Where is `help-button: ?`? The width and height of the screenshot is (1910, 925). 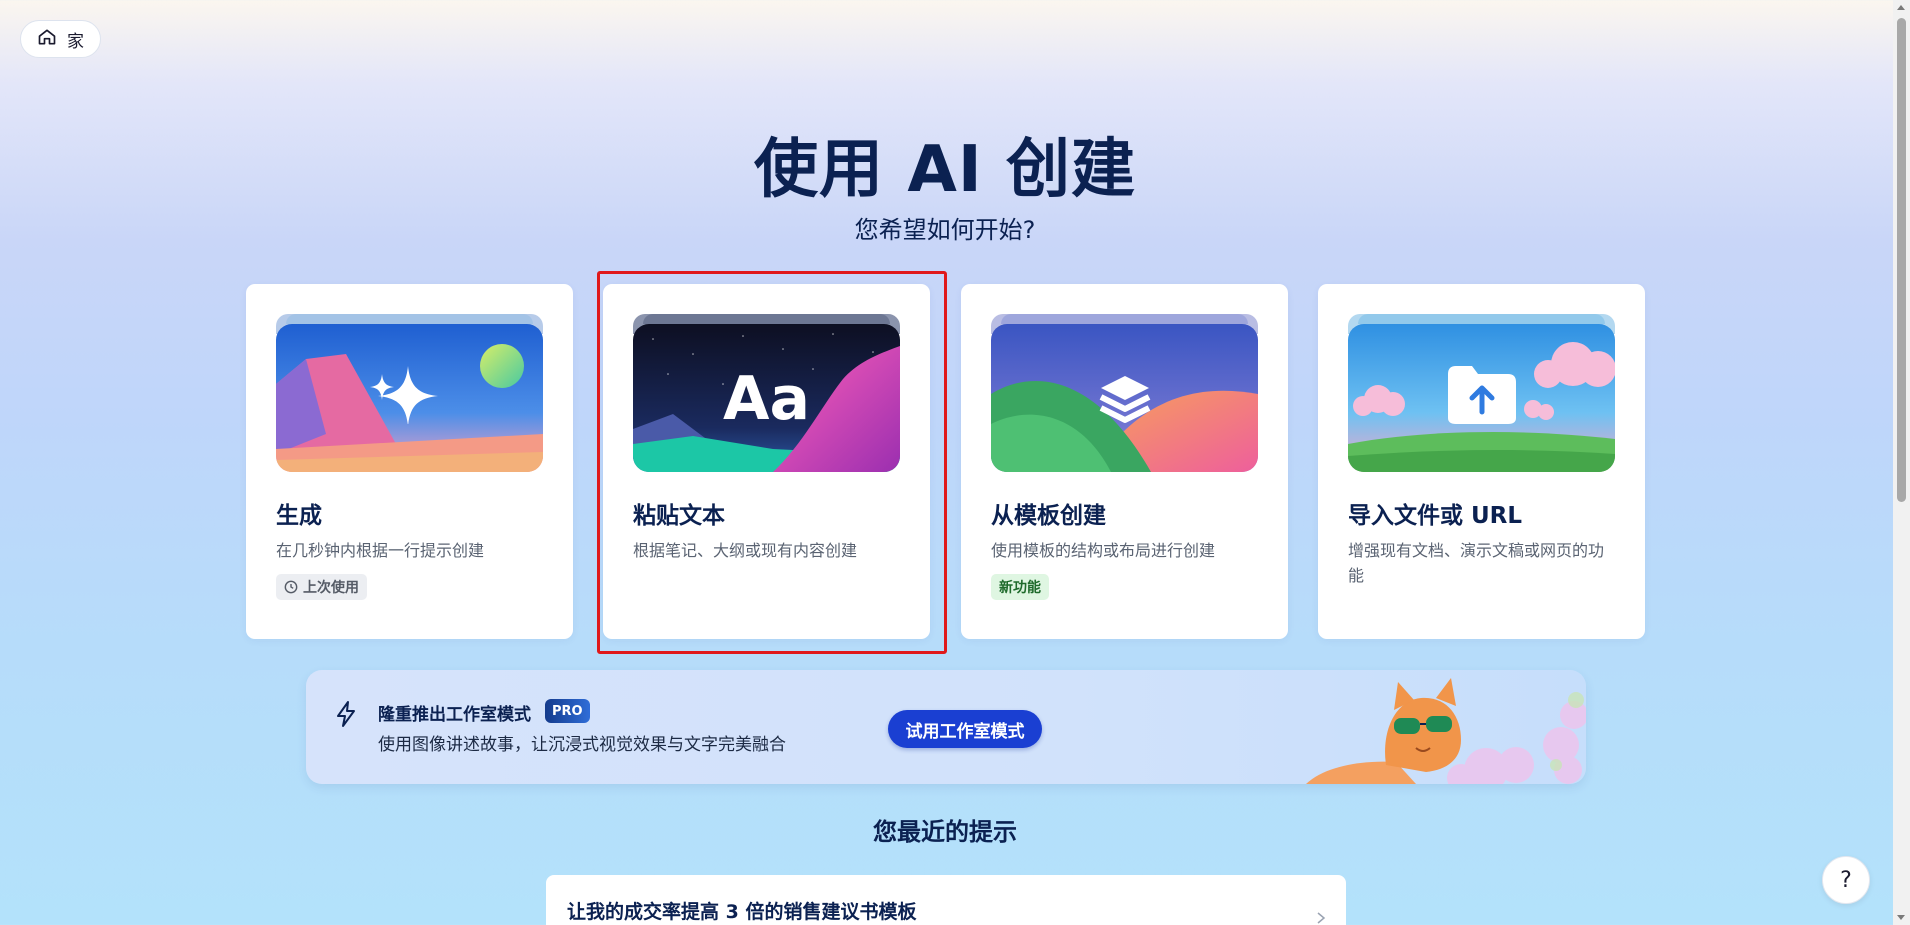 help-button: ? is located at coordinates (1846, 880).